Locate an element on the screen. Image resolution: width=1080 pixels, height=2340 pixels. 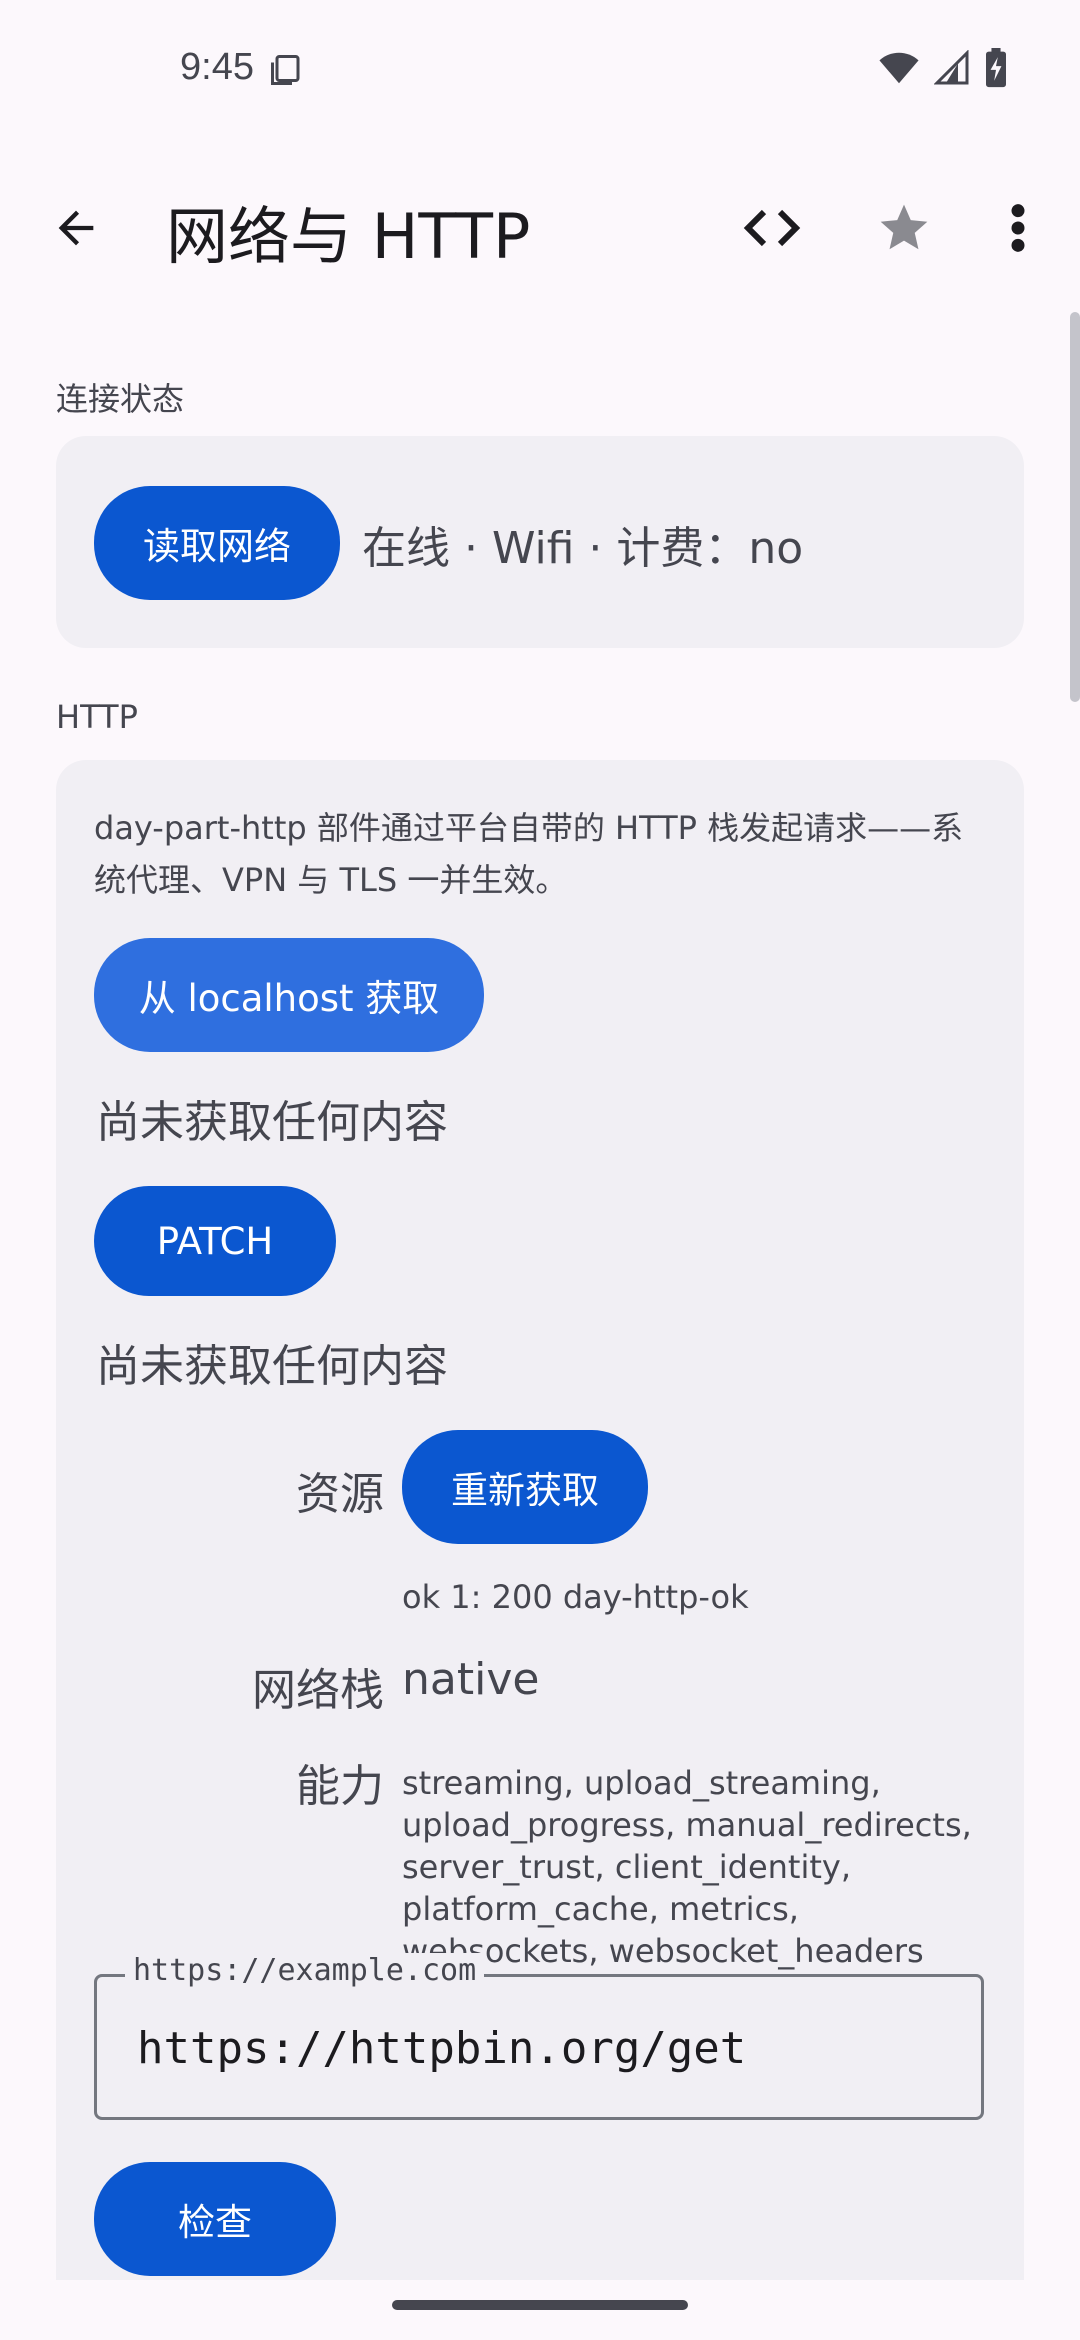
connection-status-text: 在线 · Wifi · 计费：no is located at coordinates (583, 548).